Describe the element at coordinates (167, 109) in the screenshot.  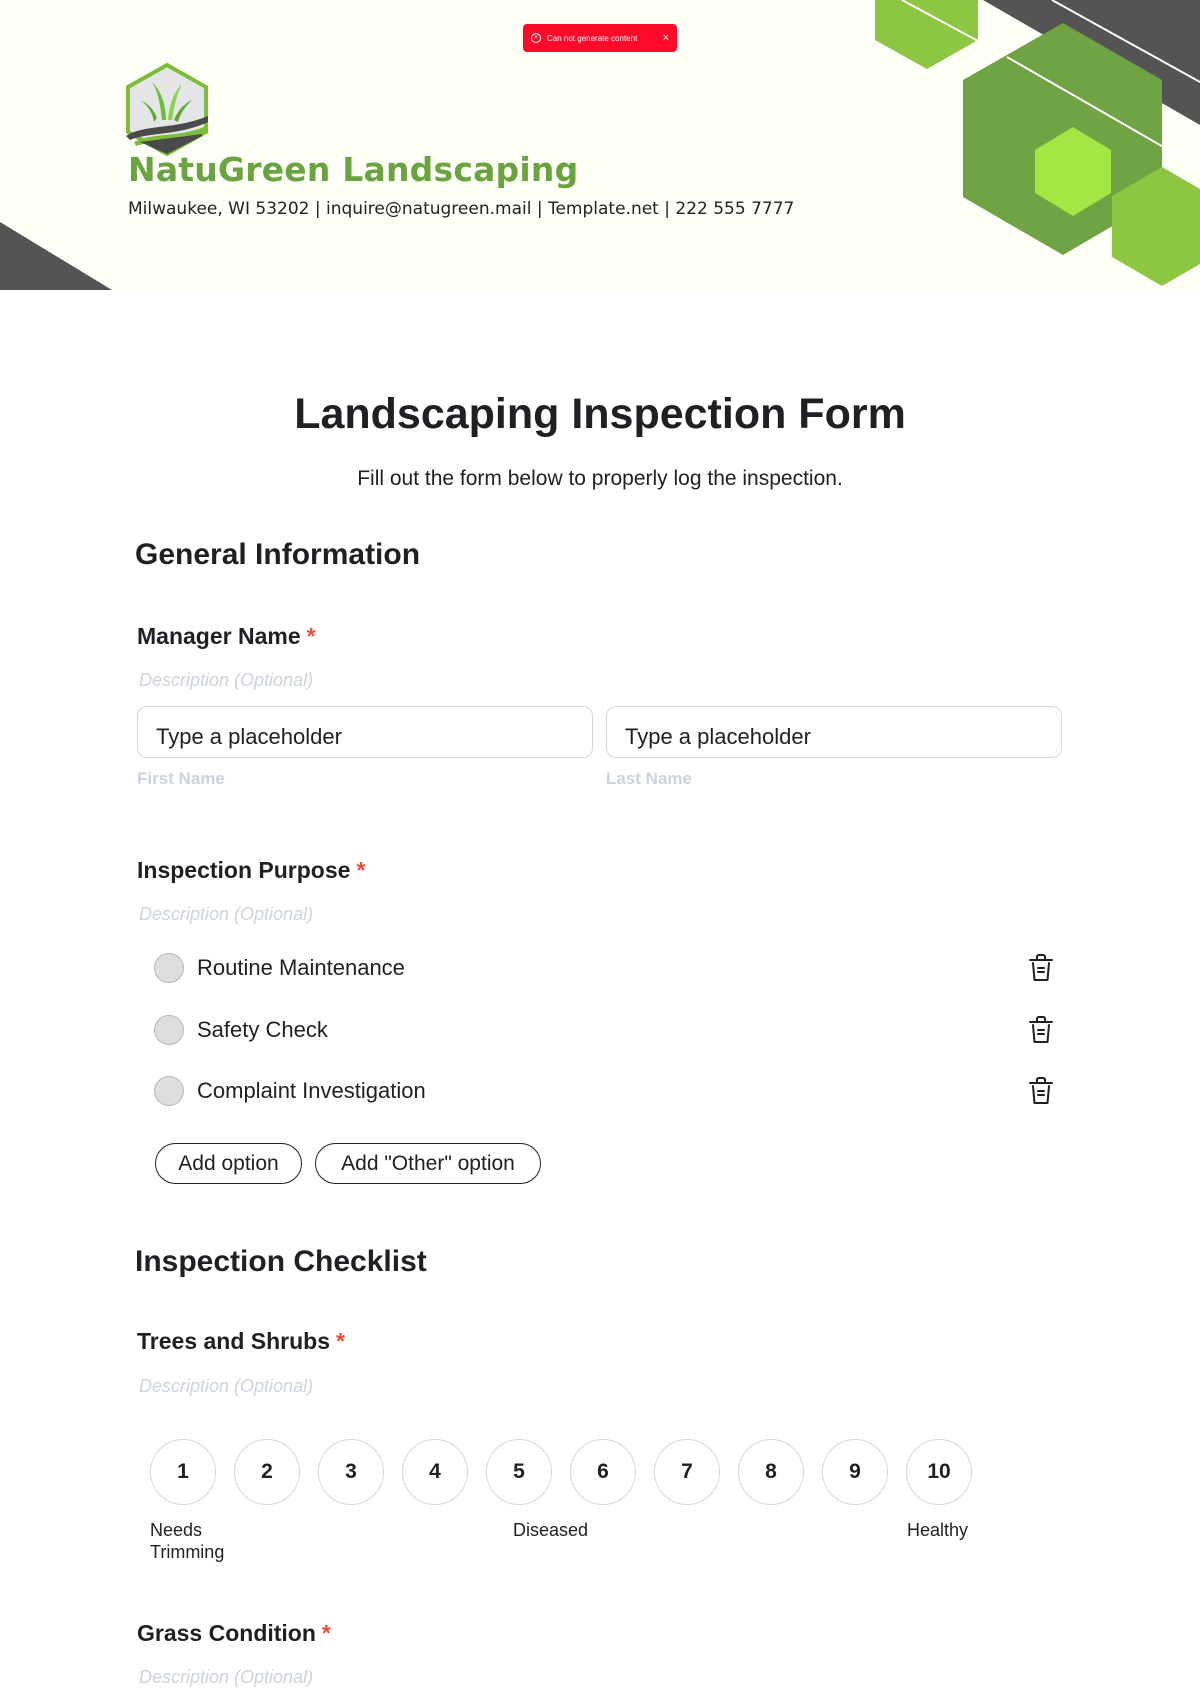
I see `company-logo` at that location.